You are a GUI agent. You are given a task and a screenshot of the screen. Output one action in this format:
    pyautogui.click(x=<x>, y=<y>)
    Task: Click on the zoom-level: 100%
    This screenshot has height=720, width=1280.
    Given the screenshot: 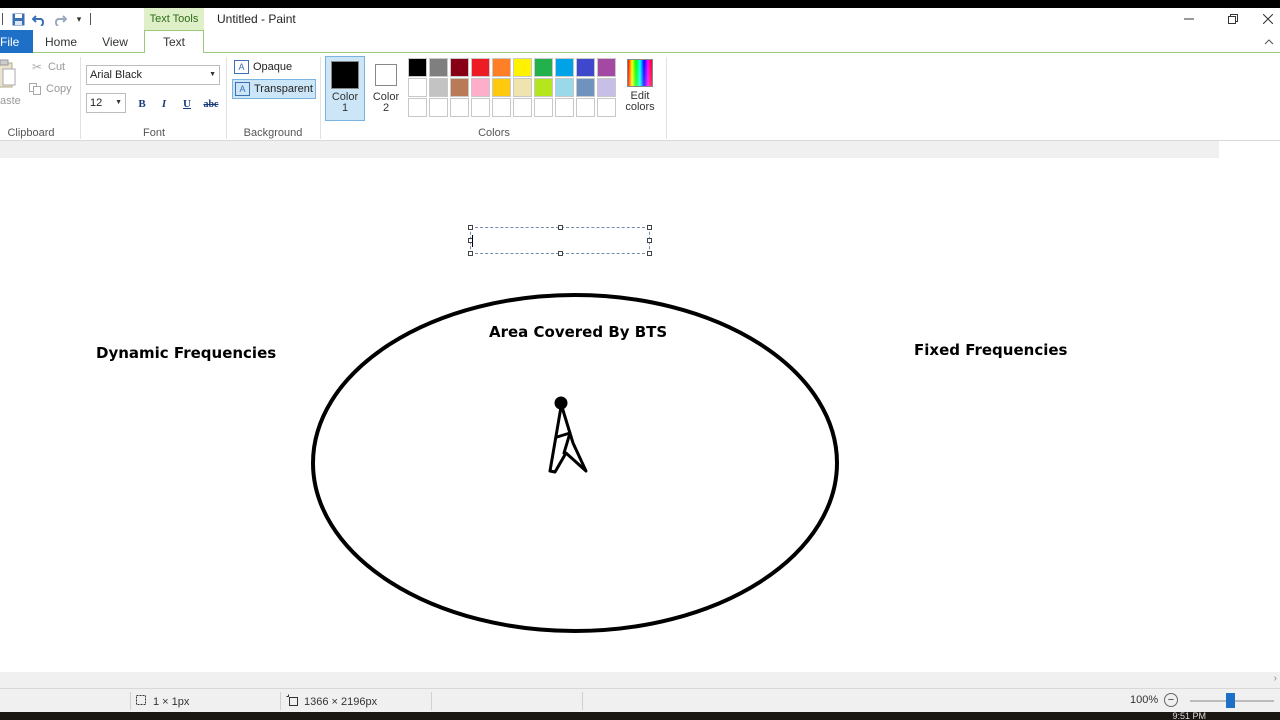 What is the action you would take?
    pyautogui.click(x=1144, y=700)
    